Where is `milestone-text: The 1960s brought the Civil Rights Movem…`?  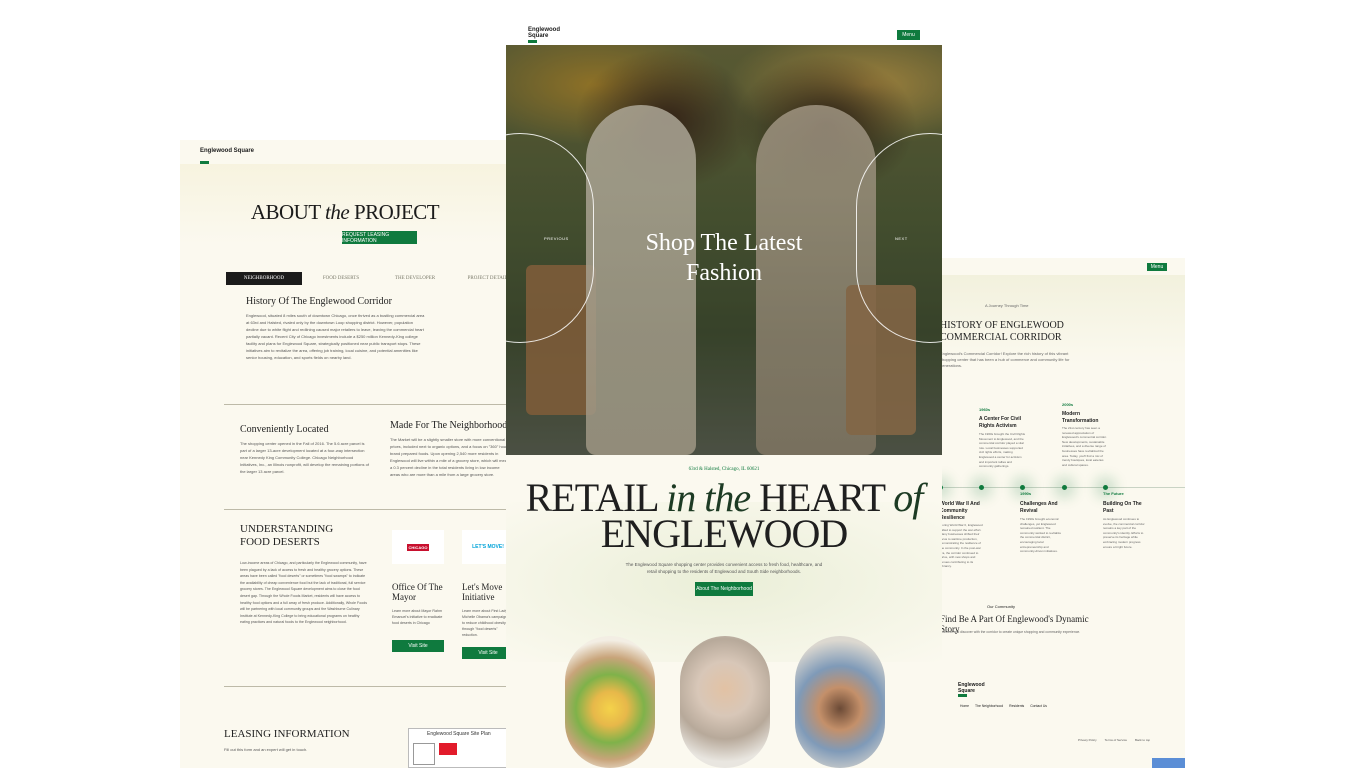
milestone-text: The 1960s brought the Civil Rights Movem… is located at coordinates (1002, 450).